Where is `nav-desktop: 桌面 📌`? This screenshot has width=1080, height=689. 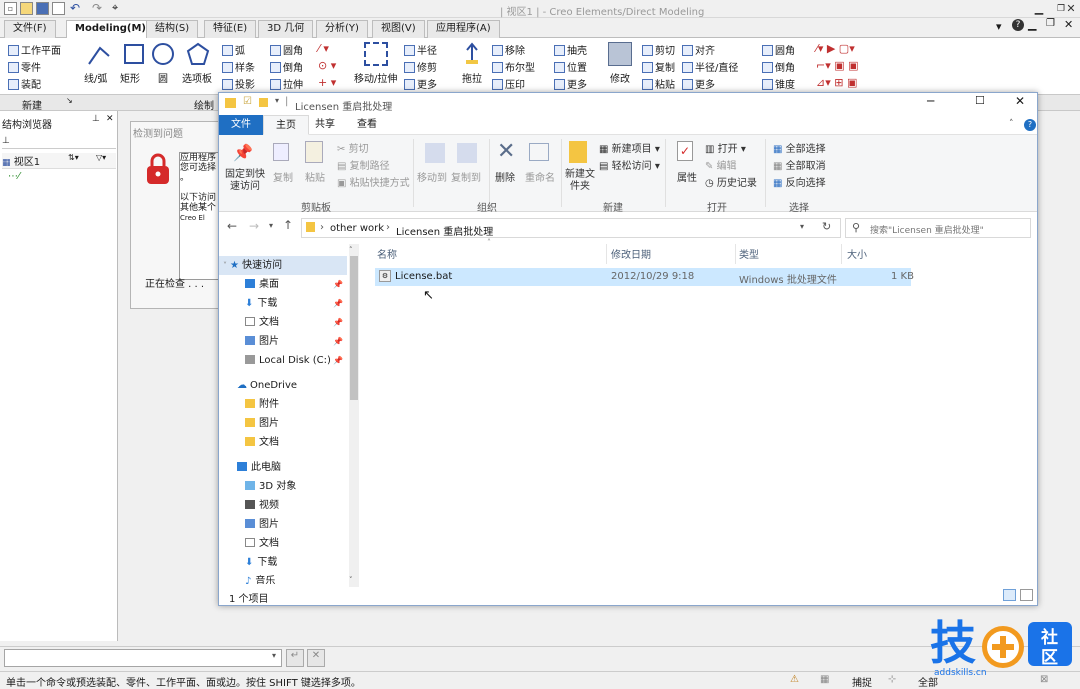 nav-desktop: 桌面 📌 is located at coordinates (283, 284).